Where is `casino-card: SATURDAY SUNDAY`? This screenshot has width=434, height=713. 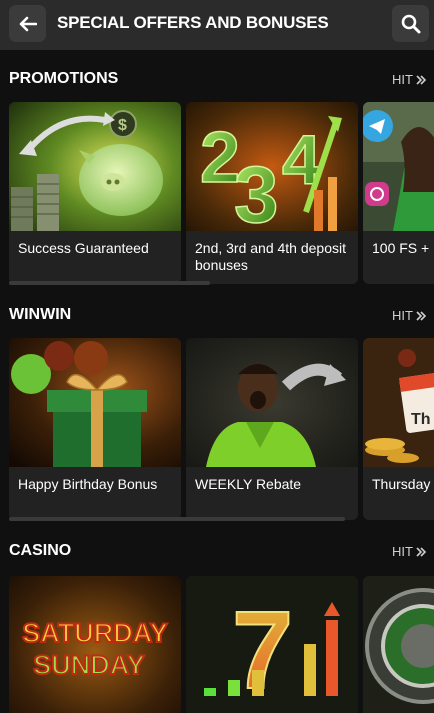 casino-card: SATURDAY SUNDAY is located at coordinates (95, 644).